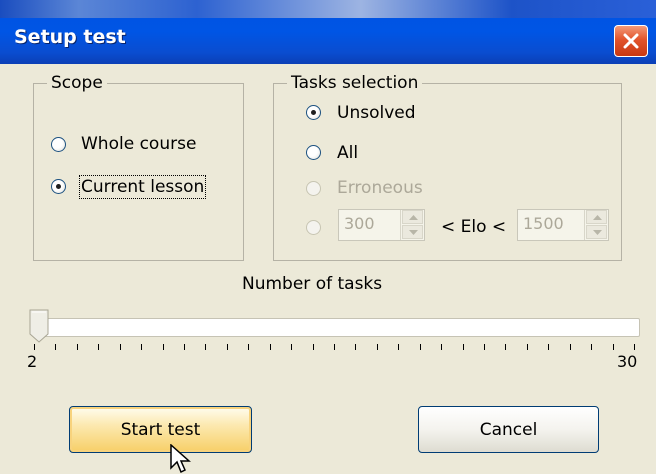 This screenshot has height=474, width=656. I want to click on start-test-label: Start test, so click(160, 429).